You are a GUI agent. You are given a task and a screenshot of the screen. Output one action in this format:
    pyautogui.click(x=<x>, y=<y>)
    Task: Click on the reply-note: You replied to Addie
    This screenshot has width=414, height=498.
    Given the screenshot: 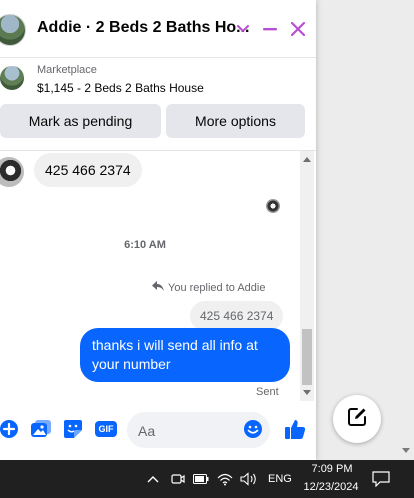 What is the action you would take?
    pyautogui.click(x=208, y=287)
    